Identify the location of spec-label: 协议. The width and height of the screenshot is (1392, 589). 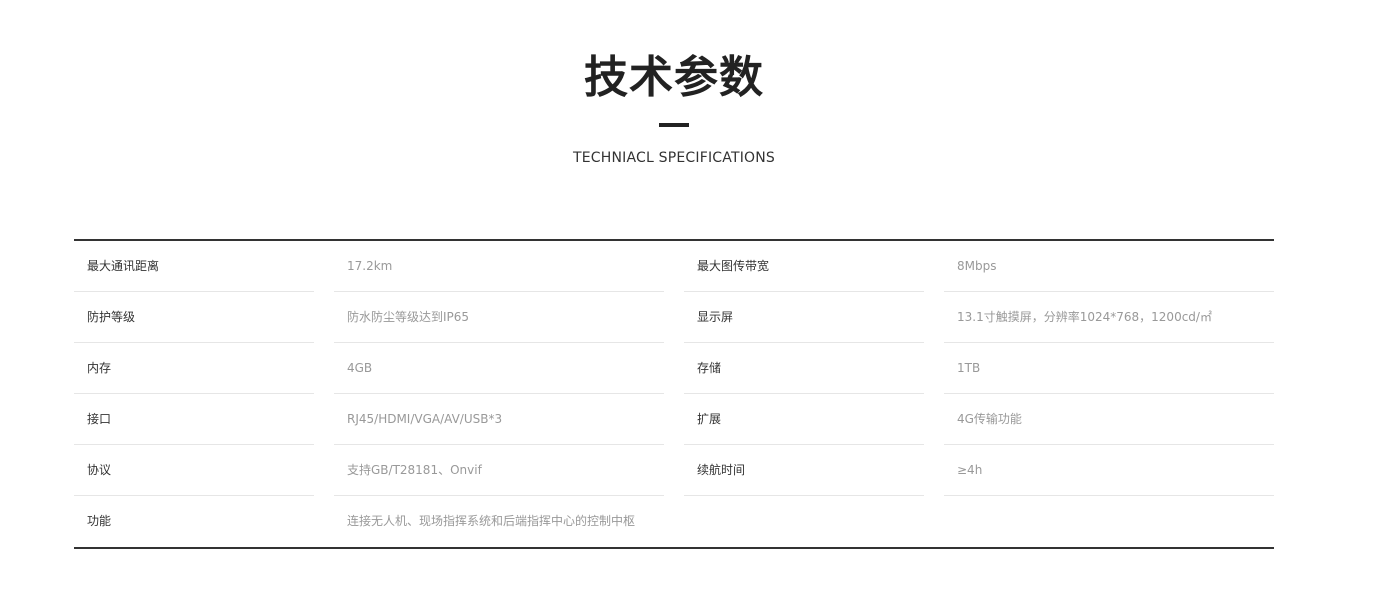
(194, 470).